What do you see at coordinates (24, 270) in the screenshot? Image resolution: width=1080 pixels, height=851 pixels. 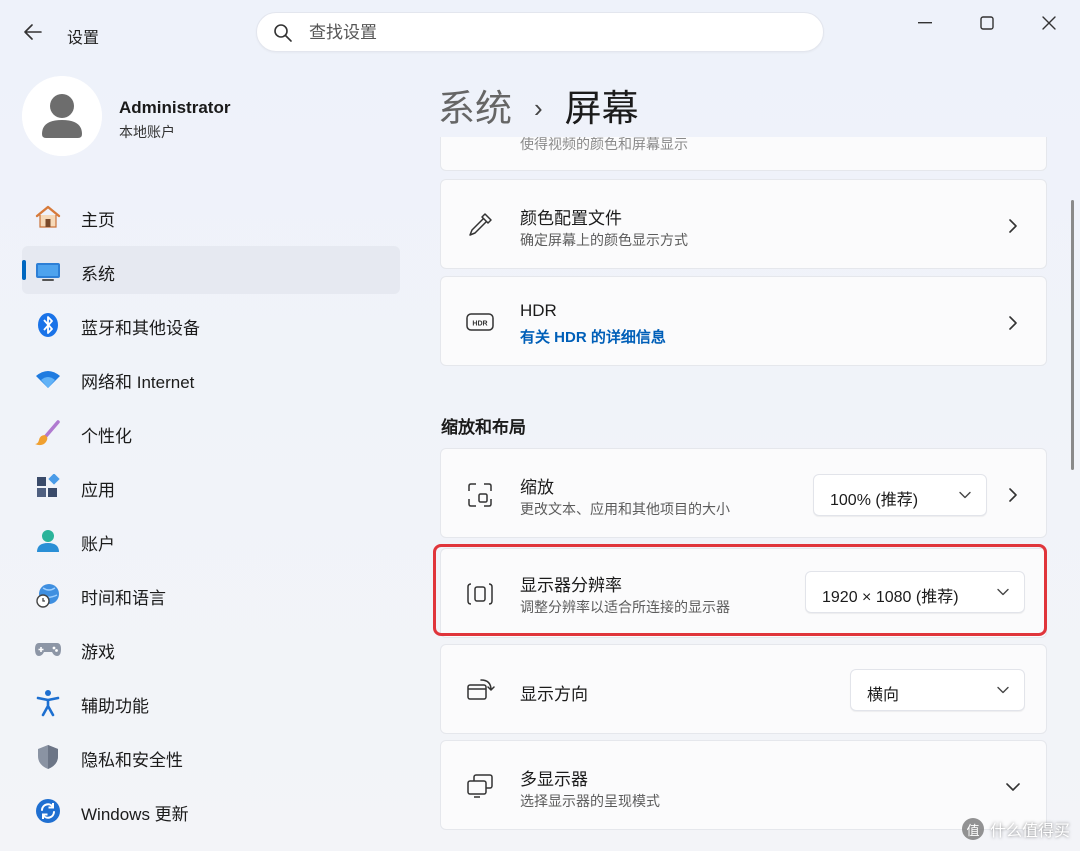 I see `active-indicator` at bounding box center [24, 270].